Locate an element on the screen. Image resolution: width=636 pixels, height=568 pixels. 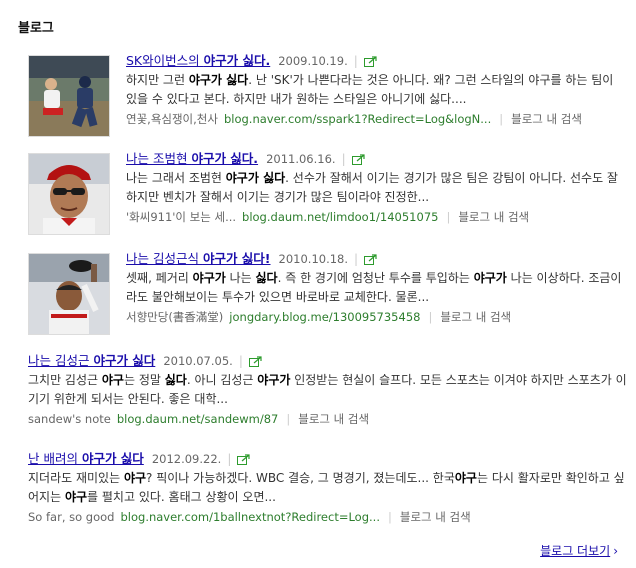
result-date: 2009.10.19. is located at coordinates (313, 61).